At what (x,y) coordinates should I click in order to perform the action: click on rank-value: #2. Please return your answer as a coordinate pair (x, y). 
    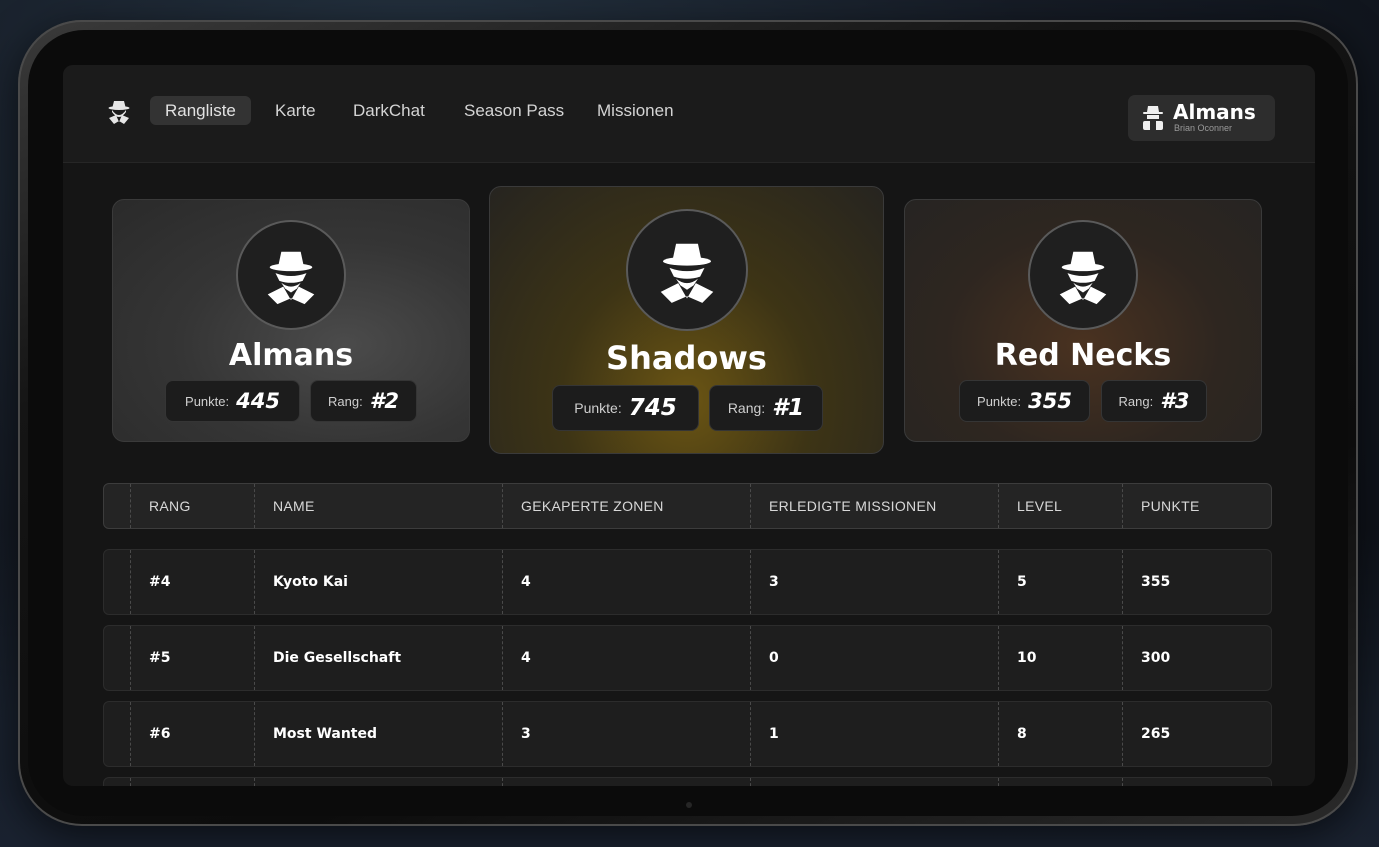
    Looking at the image, I should click on (384, 401).